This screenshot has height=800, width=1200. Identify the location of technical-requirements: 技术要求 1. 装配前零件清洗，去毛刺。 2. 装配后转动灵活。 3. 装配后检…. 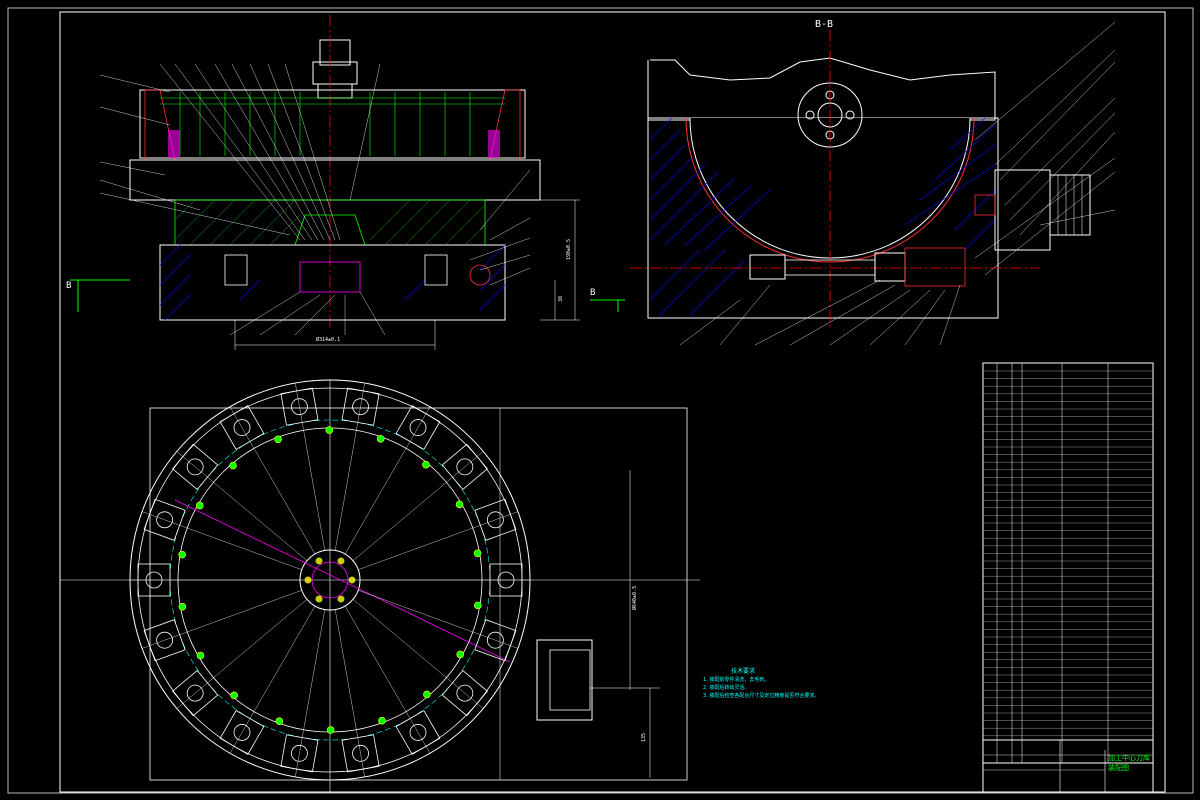
(761, 684).